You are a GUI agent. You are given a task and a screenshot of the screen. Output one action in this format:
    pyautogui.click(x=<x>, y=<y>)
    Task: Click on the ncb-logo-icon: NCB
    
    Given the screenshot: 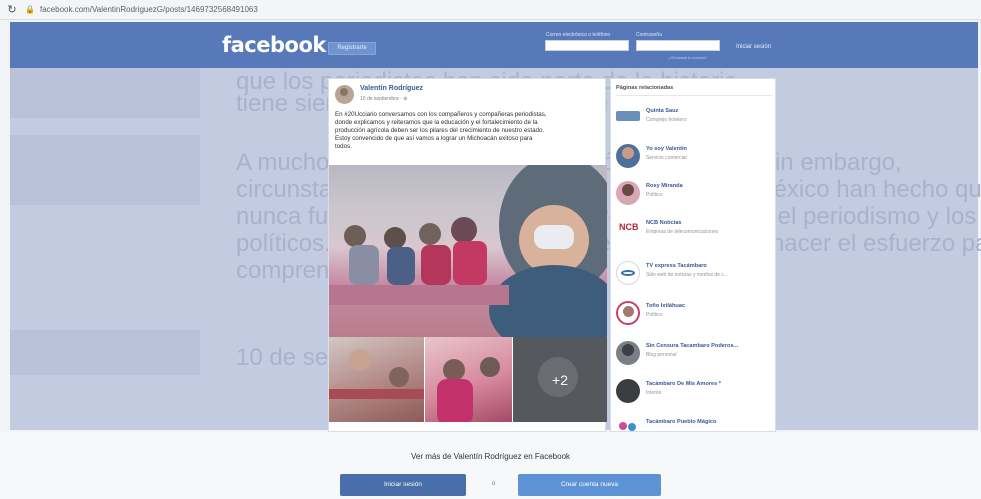 What is the action you would take?
    pyautogui.click(x=628, y=230)
    